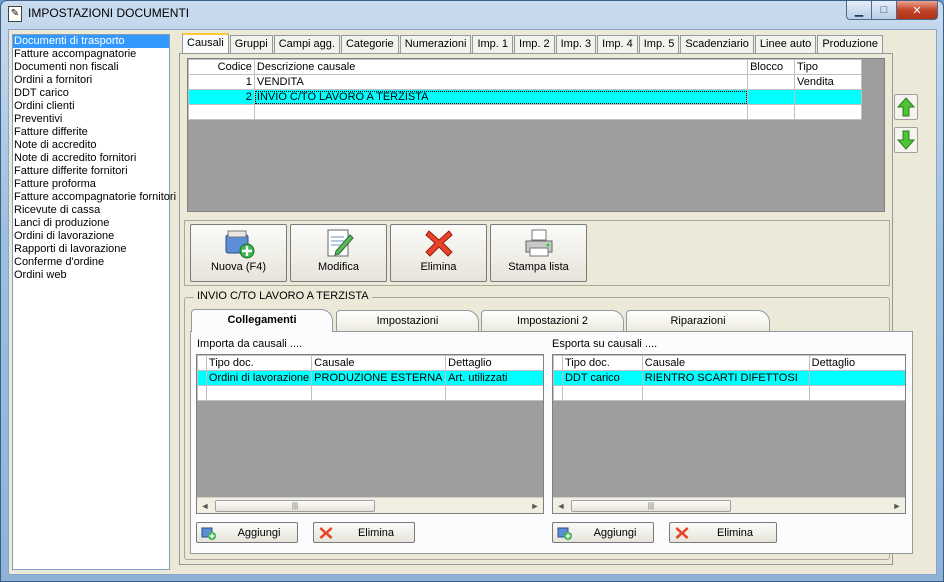 This screenshot has height=582, width=944. I want to click on column-header-descrizione: Descrizione causale, so click(501, 67).